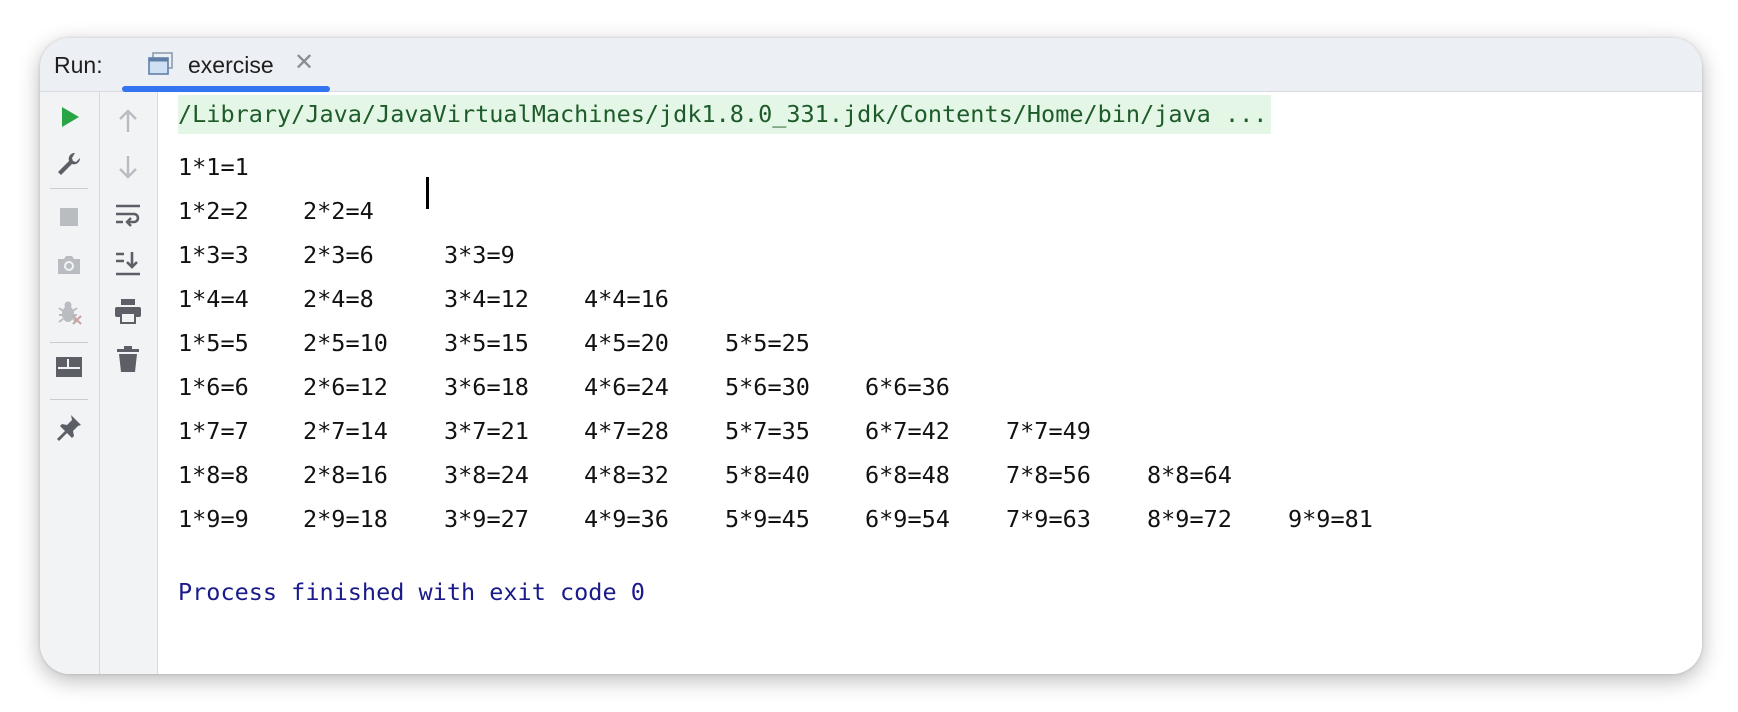  What do you see at coordinates (1048, 431) in the screenshot?
I see `output-cell: 7*7=49` at bounding box center [1048, 431].